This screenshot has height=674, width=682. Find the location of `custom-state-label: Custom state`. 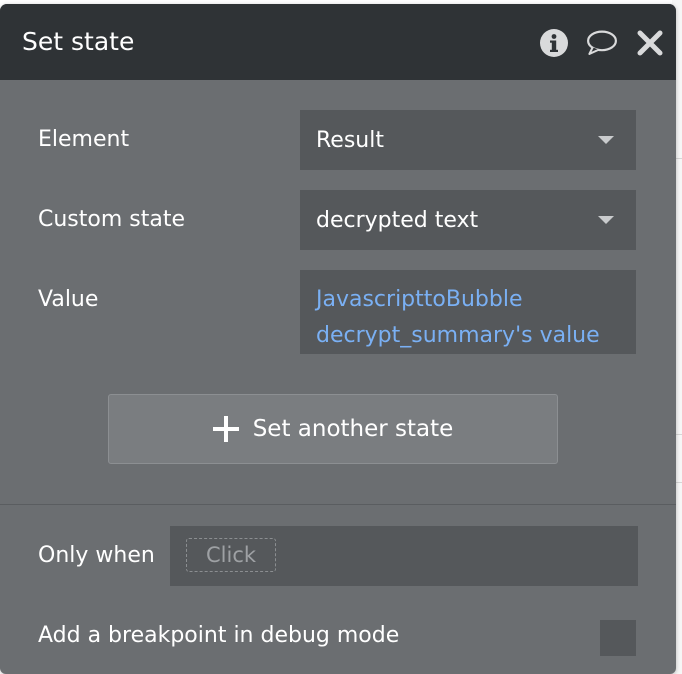

custom-state-label: Custom state is located at coordinates (112, 219).